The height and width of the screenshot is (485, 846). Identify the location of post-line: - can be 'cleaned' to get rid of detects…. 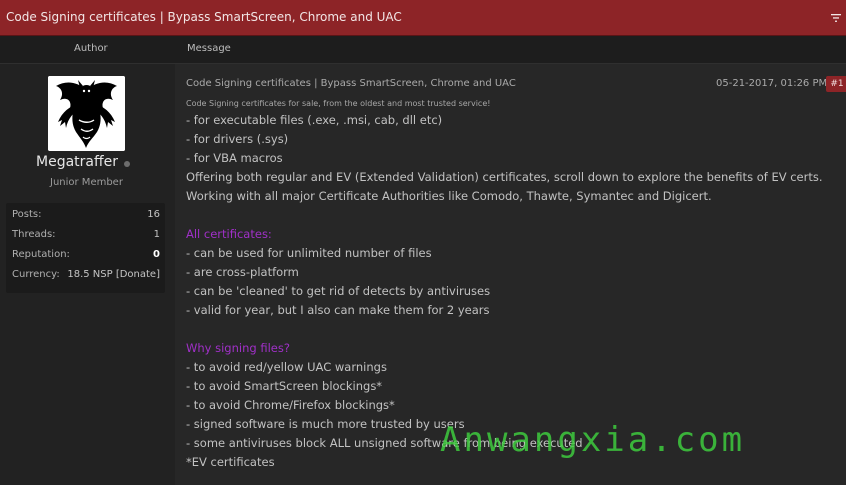
(338, 291).